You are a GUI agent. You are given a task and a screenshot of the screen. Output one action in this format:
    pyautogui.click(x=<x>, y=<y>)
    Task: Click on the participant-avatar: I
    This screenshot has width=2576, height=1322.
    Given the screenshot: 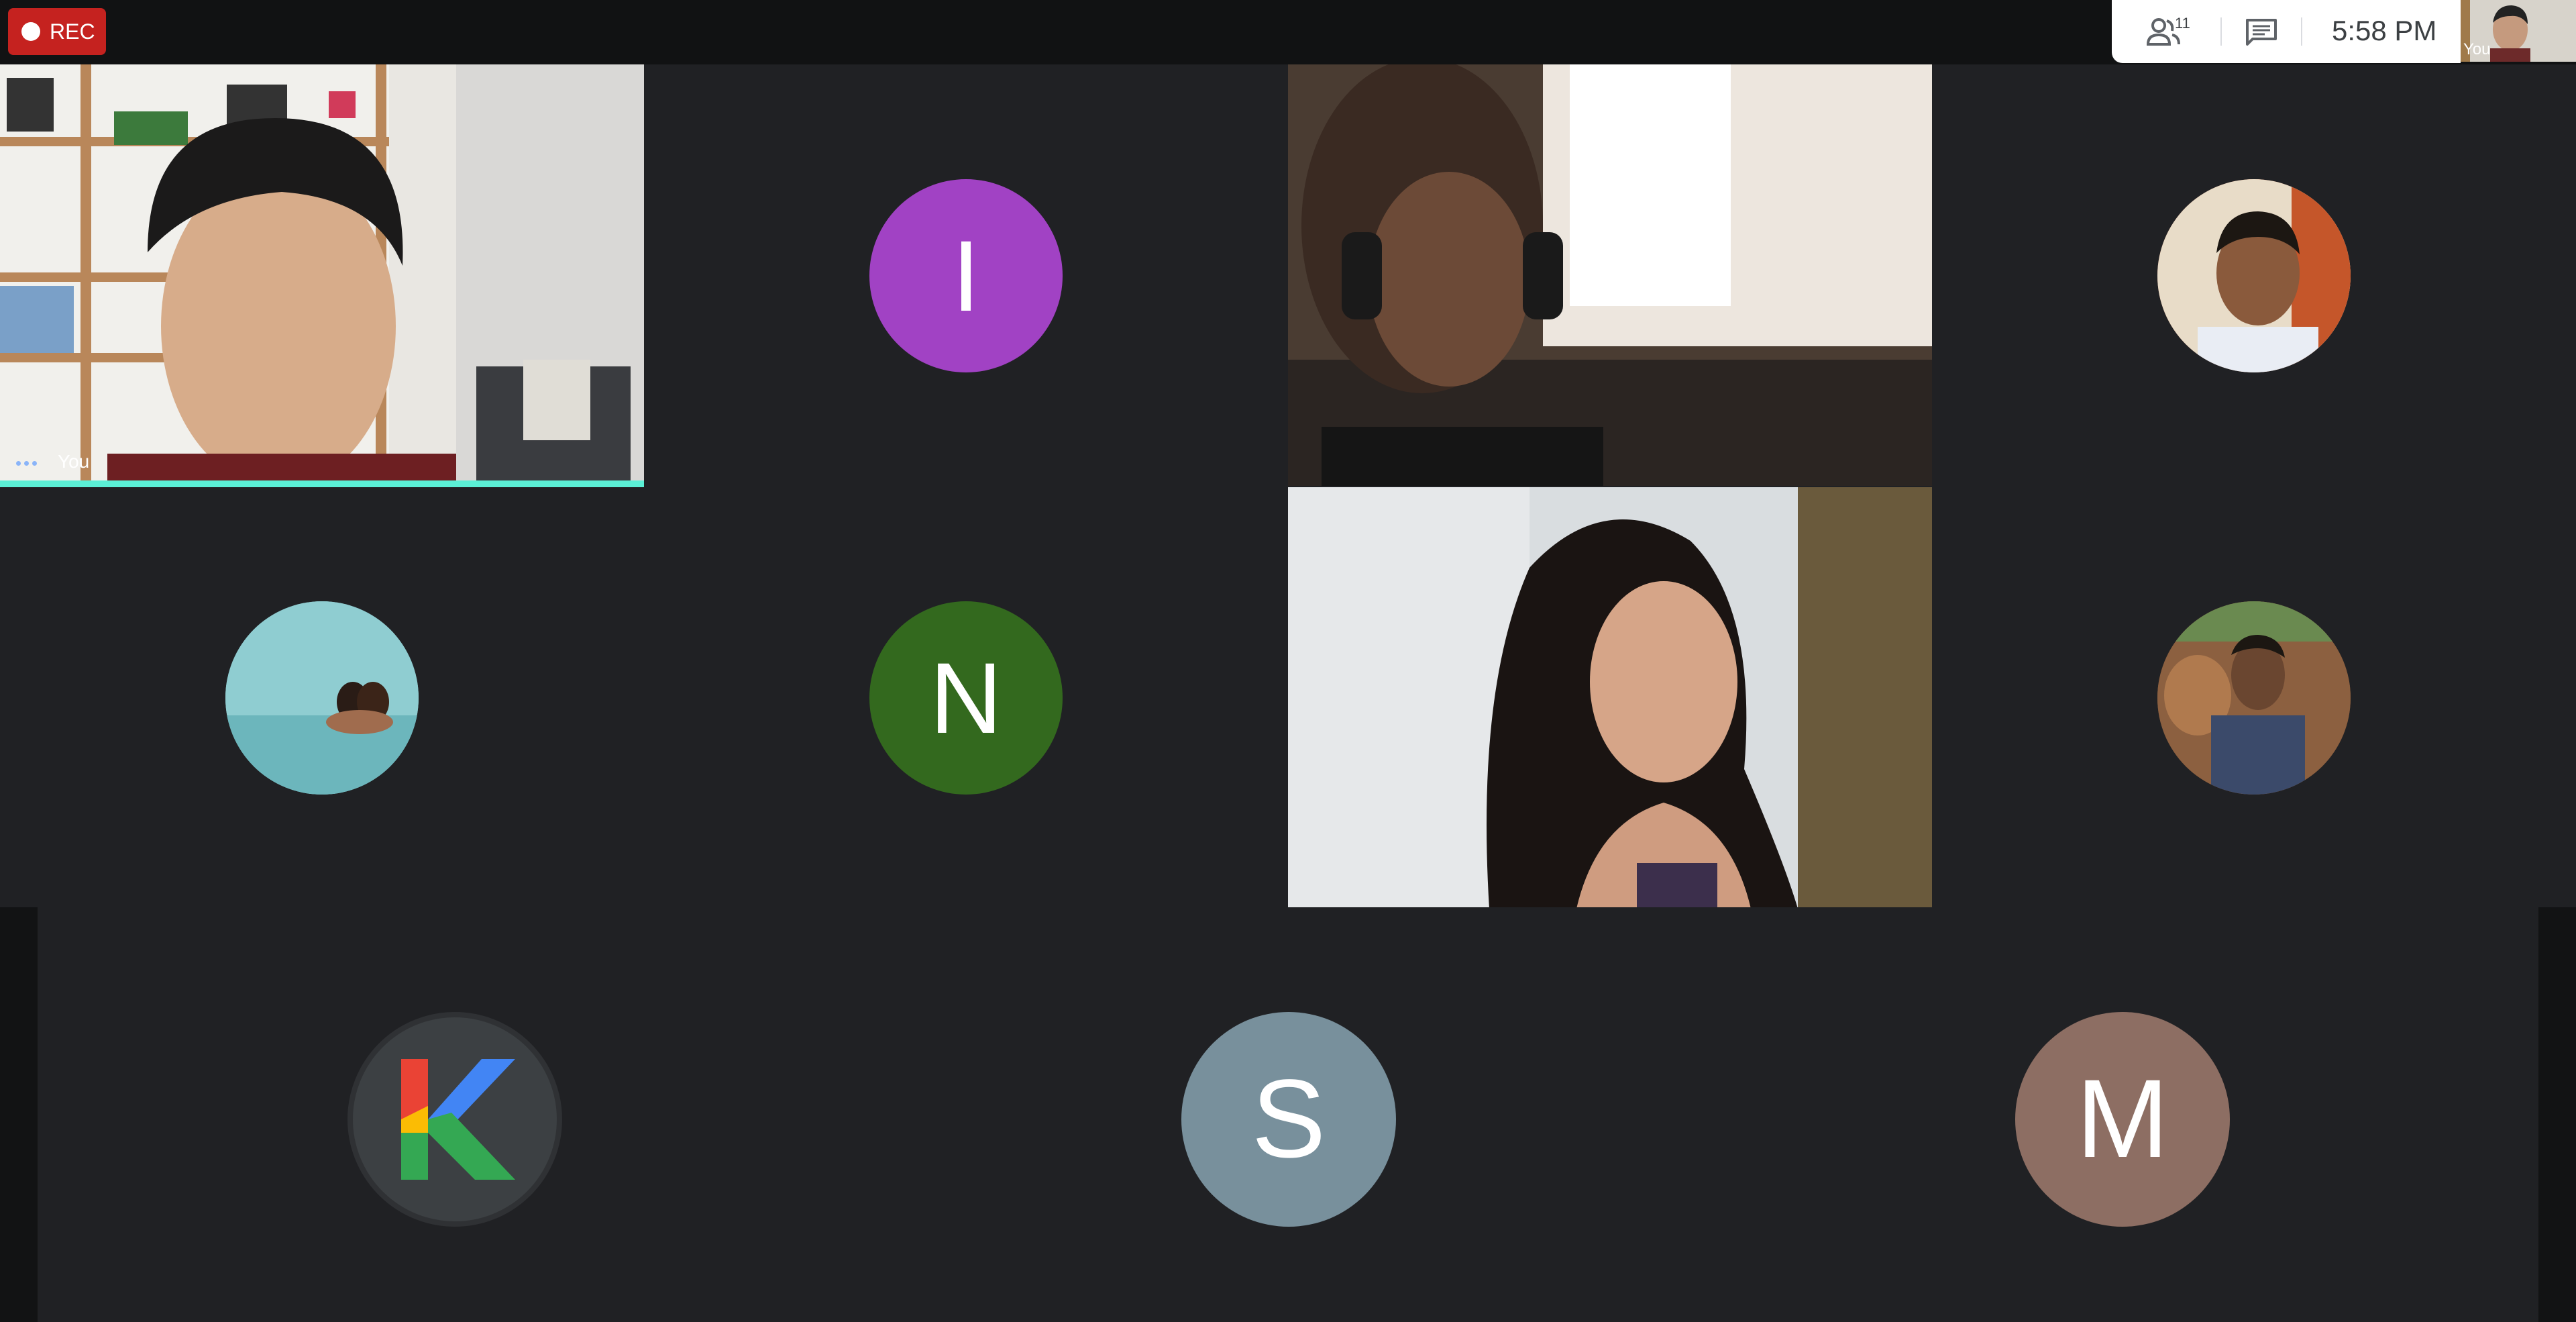 What is the action you would take?
    pyautogui.click(x=966, y=275)
    